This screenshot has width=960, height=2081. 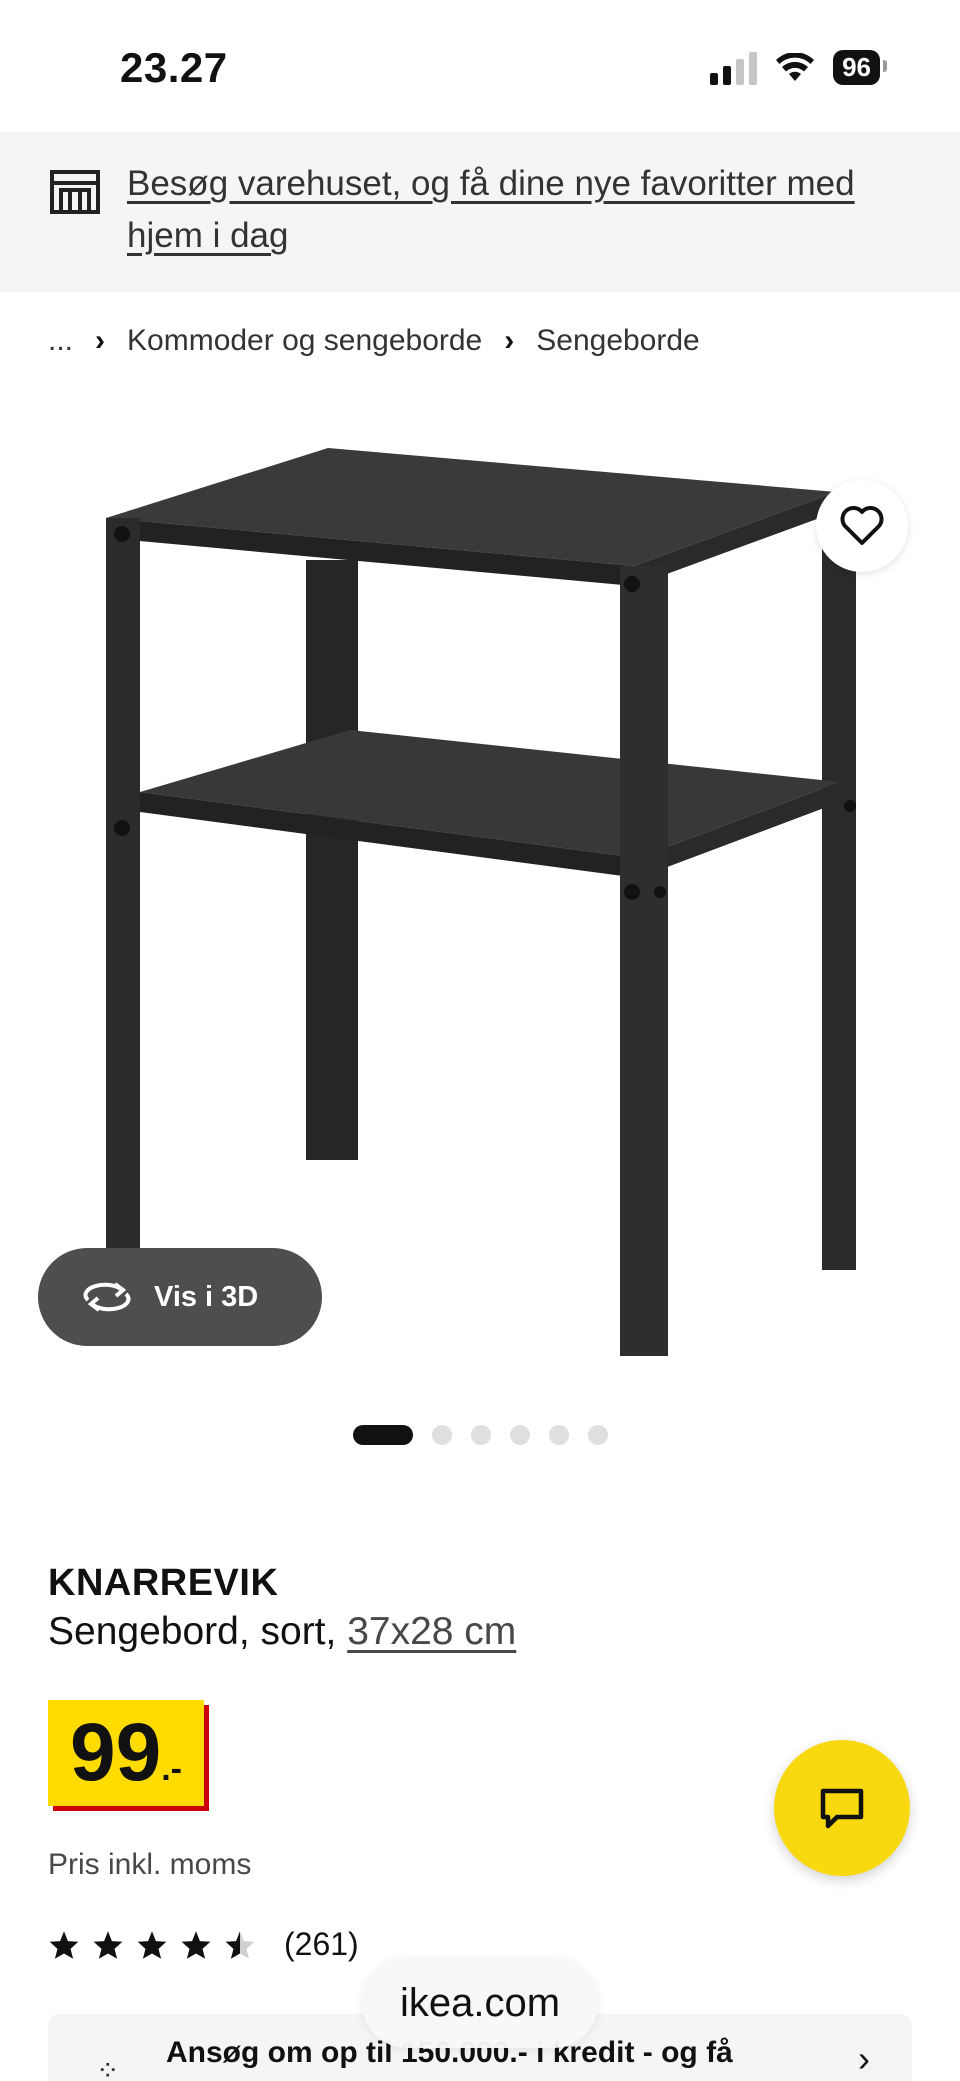 I want to click on chat-icon, so click(x=842, y=1808).